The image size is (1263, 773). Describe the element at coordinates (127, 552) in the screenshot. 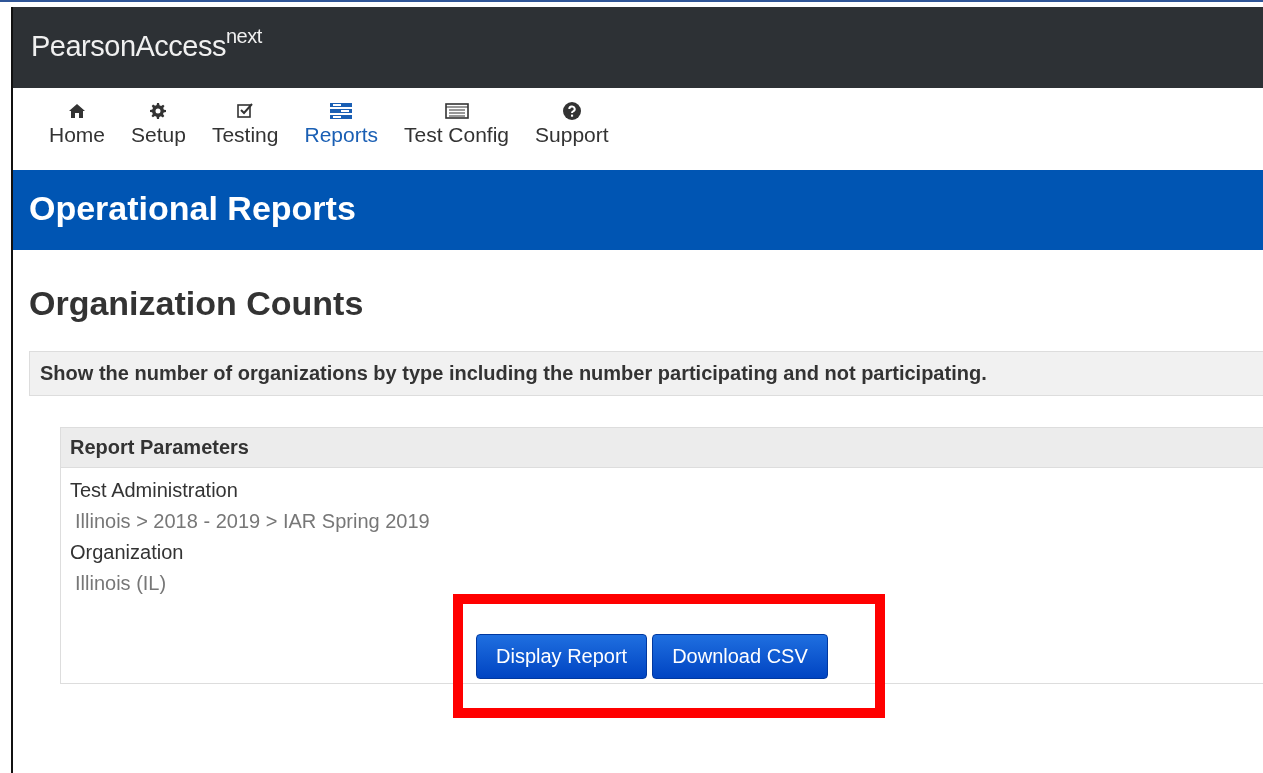

I see `field-label: Organization` at that location.